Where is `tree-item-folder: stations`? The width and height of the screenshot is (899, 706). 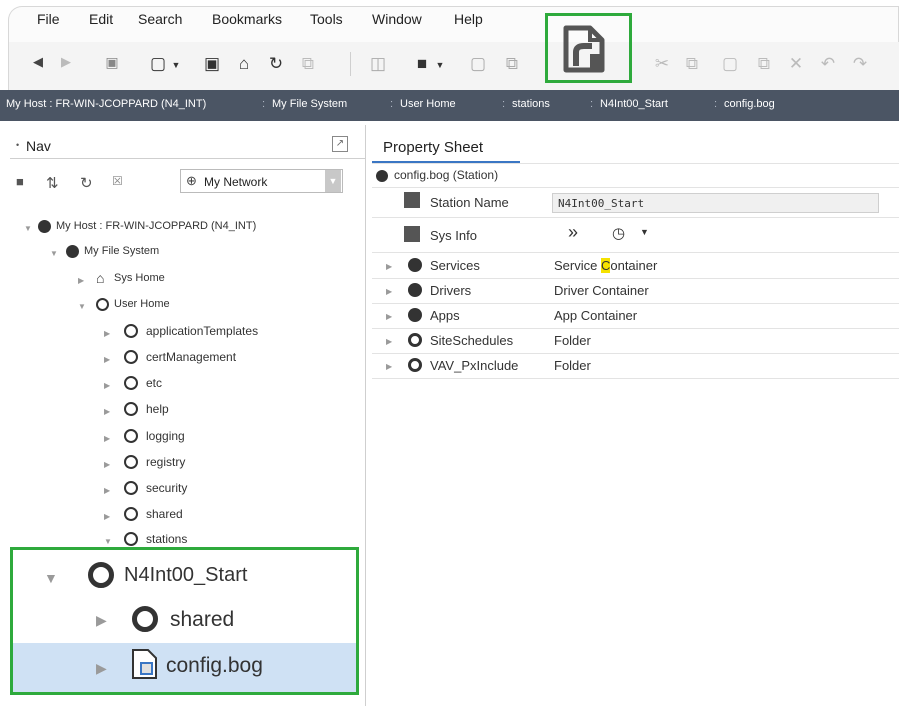
tree-item-folder: stations is located at coordinates (166, 539).